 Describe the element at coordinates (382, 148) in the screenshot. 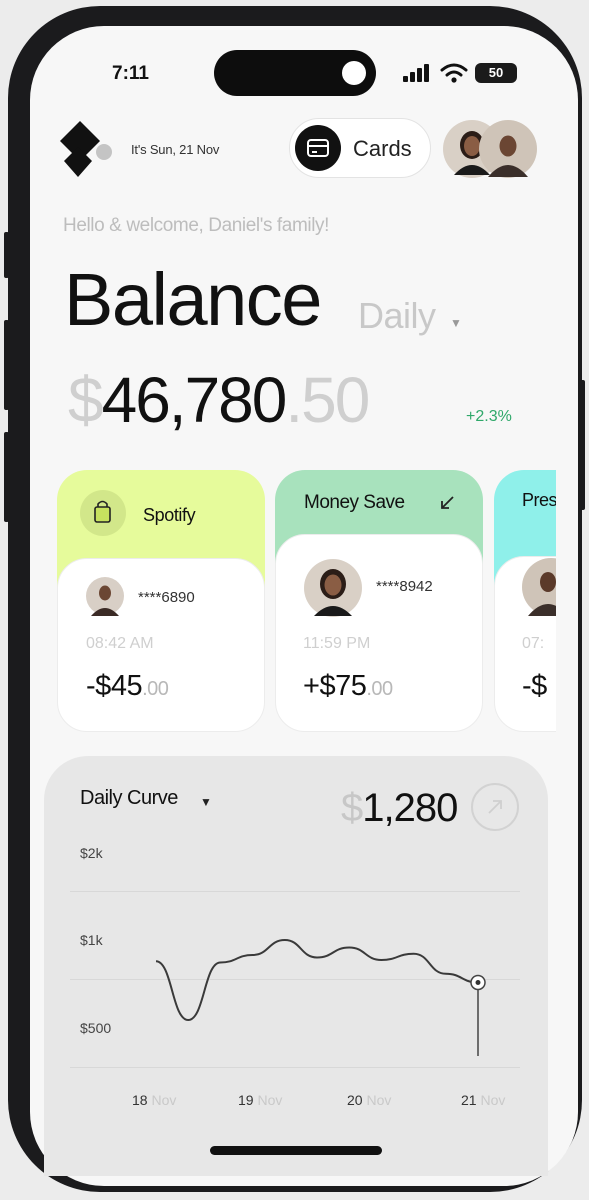

I see `cards-button-label: Cards` at that location.